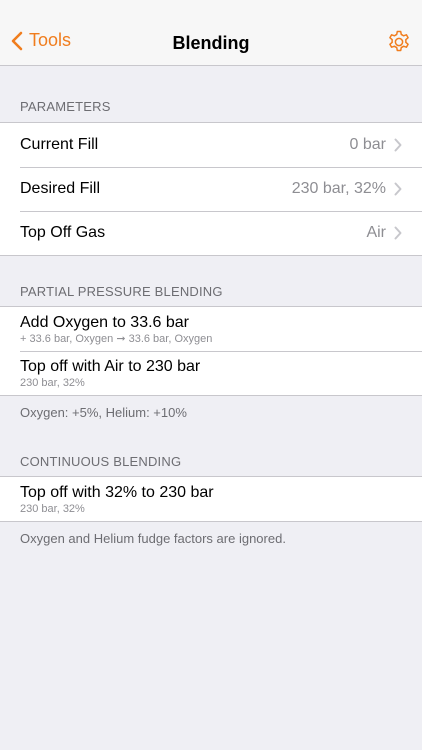 This screenshot has height=750, width=422. Describe the element at coordinates (367, 144) in the screenshot. I see `row-value: 0 bar` at that location.